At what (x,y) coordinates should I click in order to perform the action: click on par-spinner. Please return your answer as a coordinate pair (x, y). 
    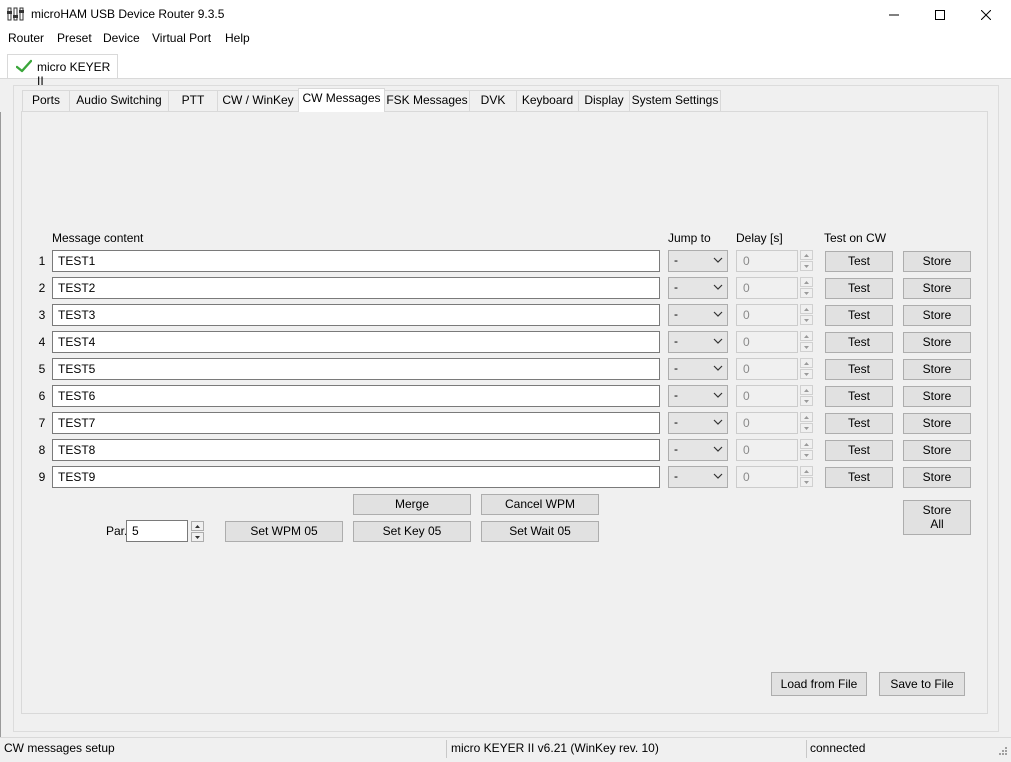
    Looking at the image, I should click on (197, 531).